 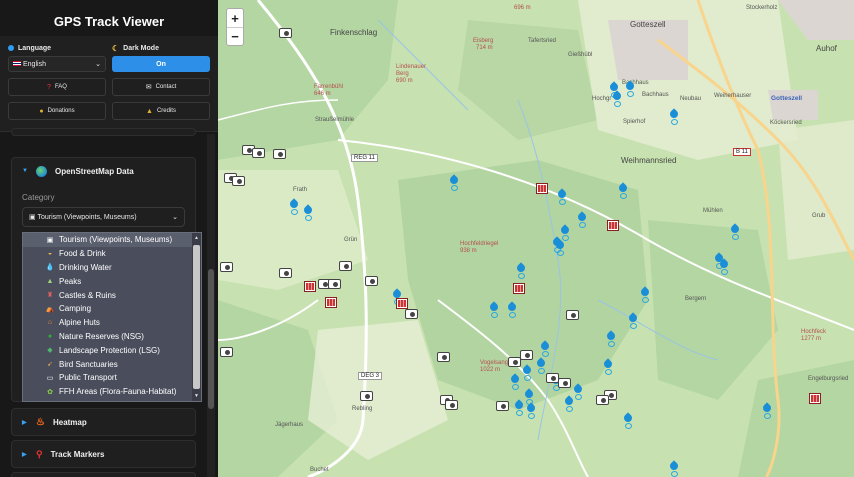 What do you see at coordinates (57, 64) in the screenshot?
I see `language-select: English ⌄` at bounding box center [57, 64].